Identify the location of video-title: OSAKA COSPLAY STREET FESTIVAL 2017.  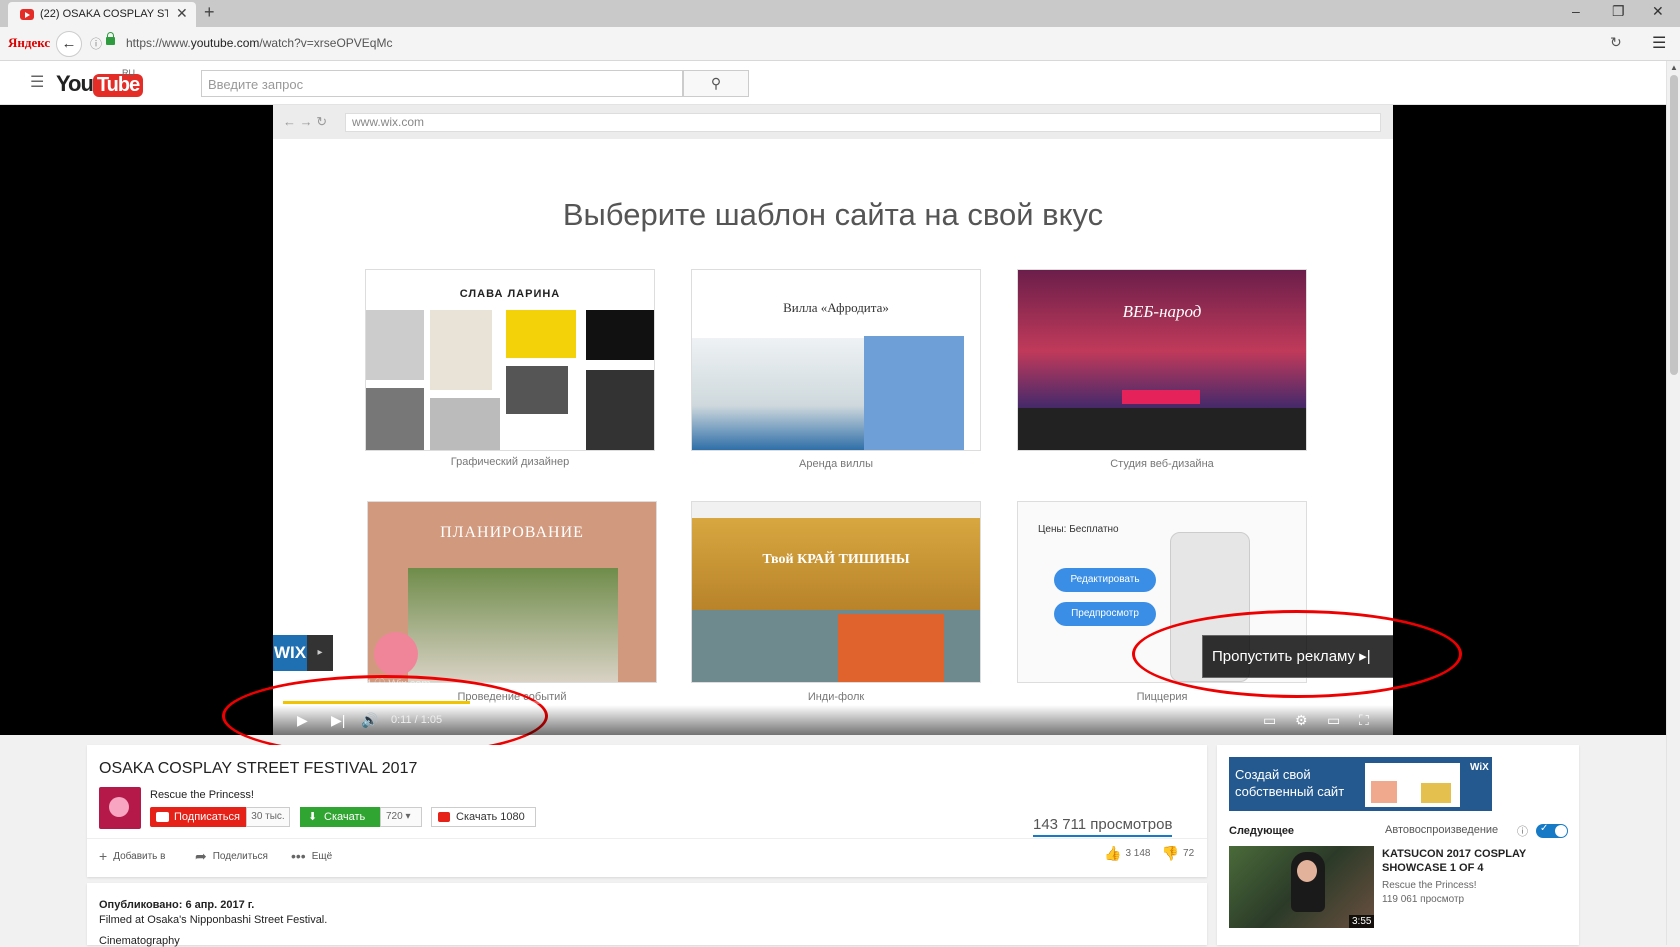
(258, 768).